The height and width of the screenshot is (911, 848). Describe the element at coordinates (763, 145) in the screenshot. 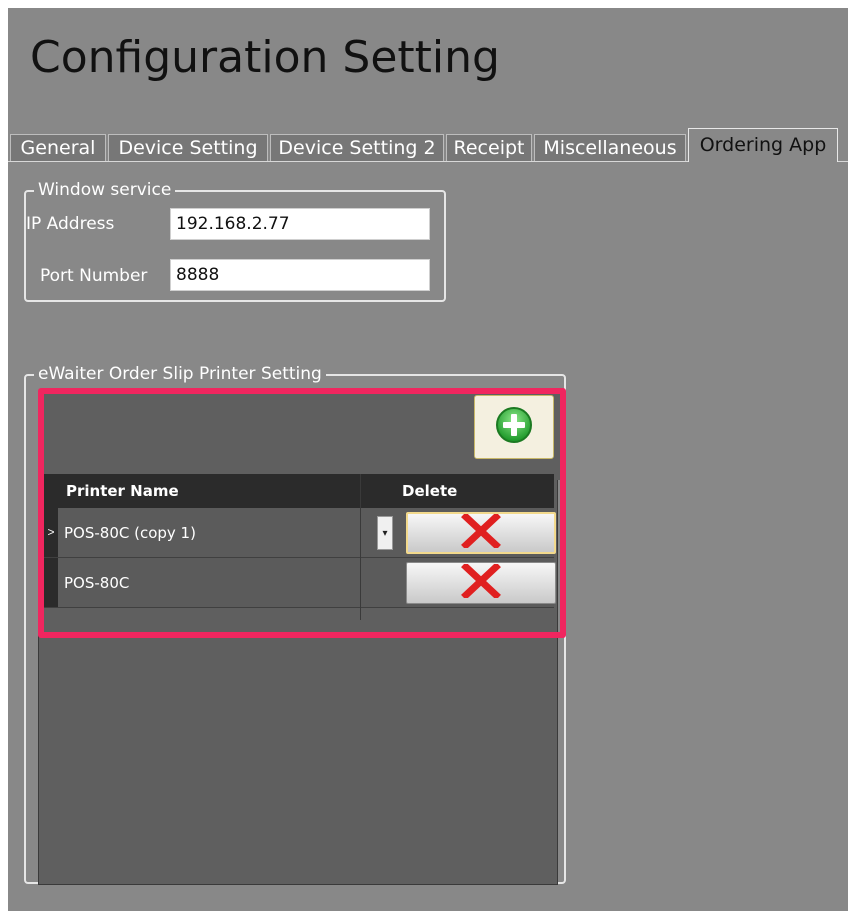

I see `tab-ordering-app: Ordering App` at that location.